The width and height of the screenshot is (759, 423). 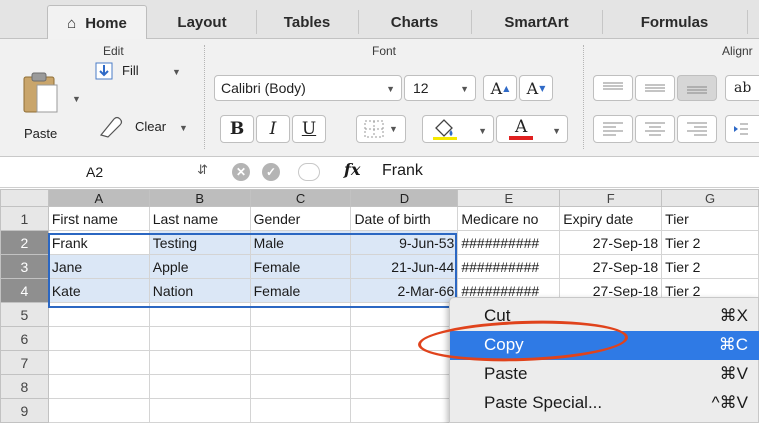 I want to click on fill-color-button: ▼, so click(x=458, y=129).